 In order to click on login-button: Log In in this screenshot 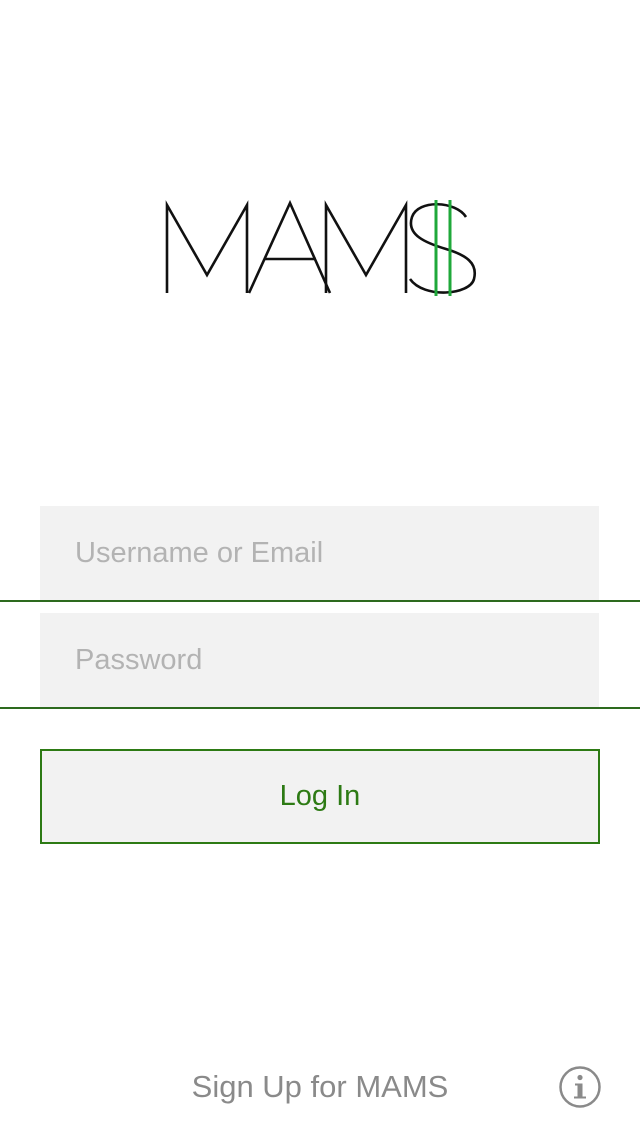, I will do `click(320, 796)`.